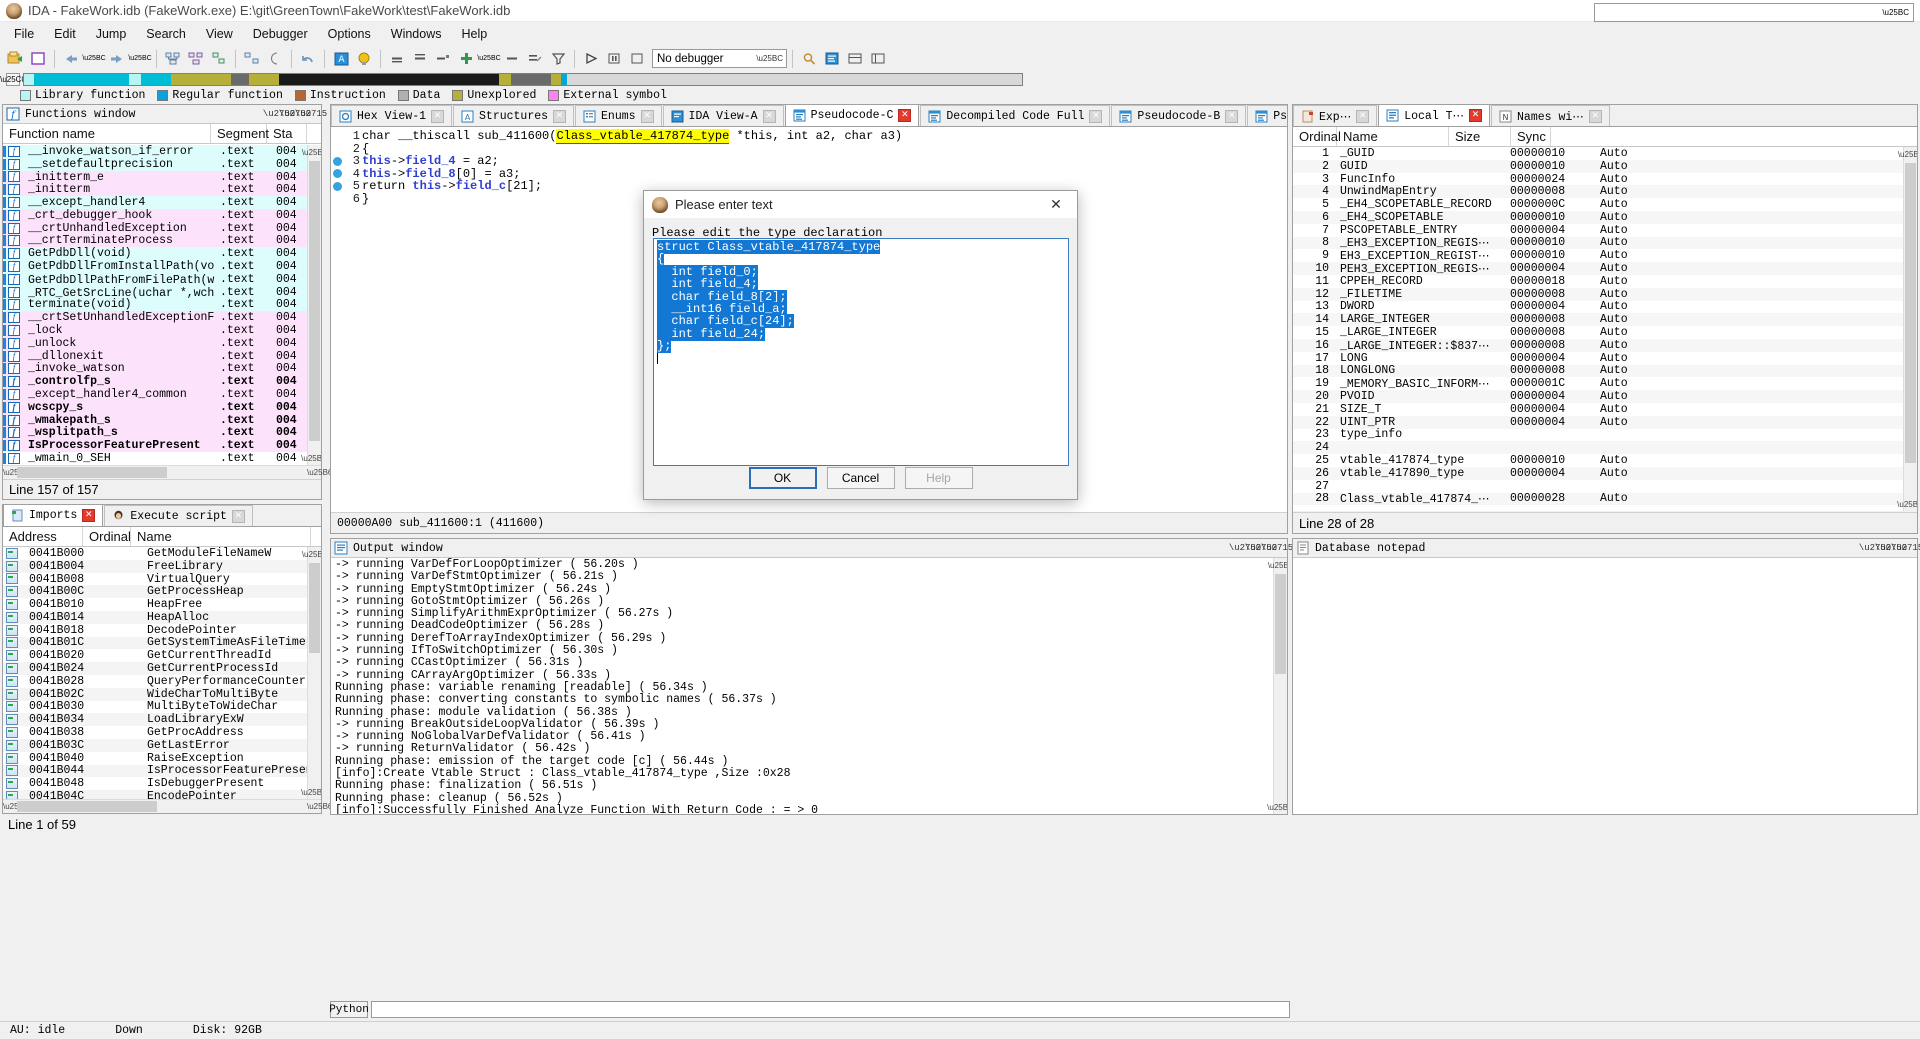 Image resolution: width=1920 pixels, height=1039 pixels. What do you see at coordinates (1605, 384) in the screenshot?
I see `local-type-row: 19 _MEMORY_BASIC_INFORM⋯ 0000001C Auto` at bounding box center [1605, 384].